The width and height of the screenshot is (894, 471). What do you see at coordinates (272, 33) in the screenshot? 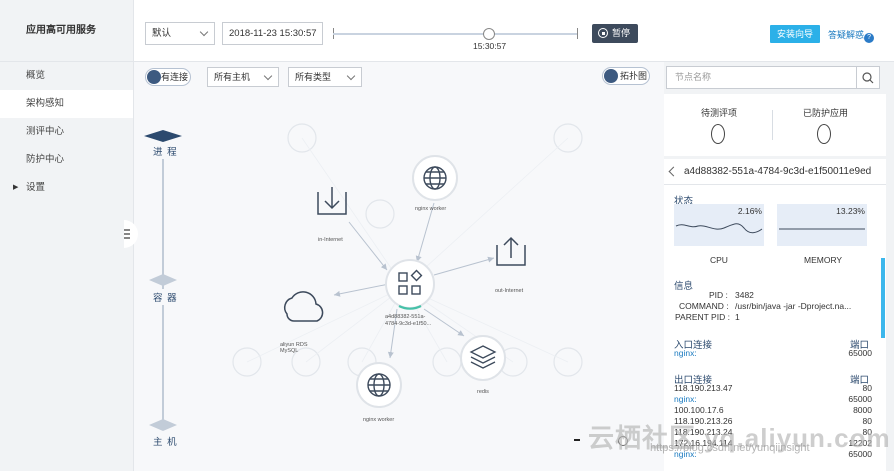
I see `datetime-picker: 2018-11-23 15:30:57` at bounding box center [272, 33].